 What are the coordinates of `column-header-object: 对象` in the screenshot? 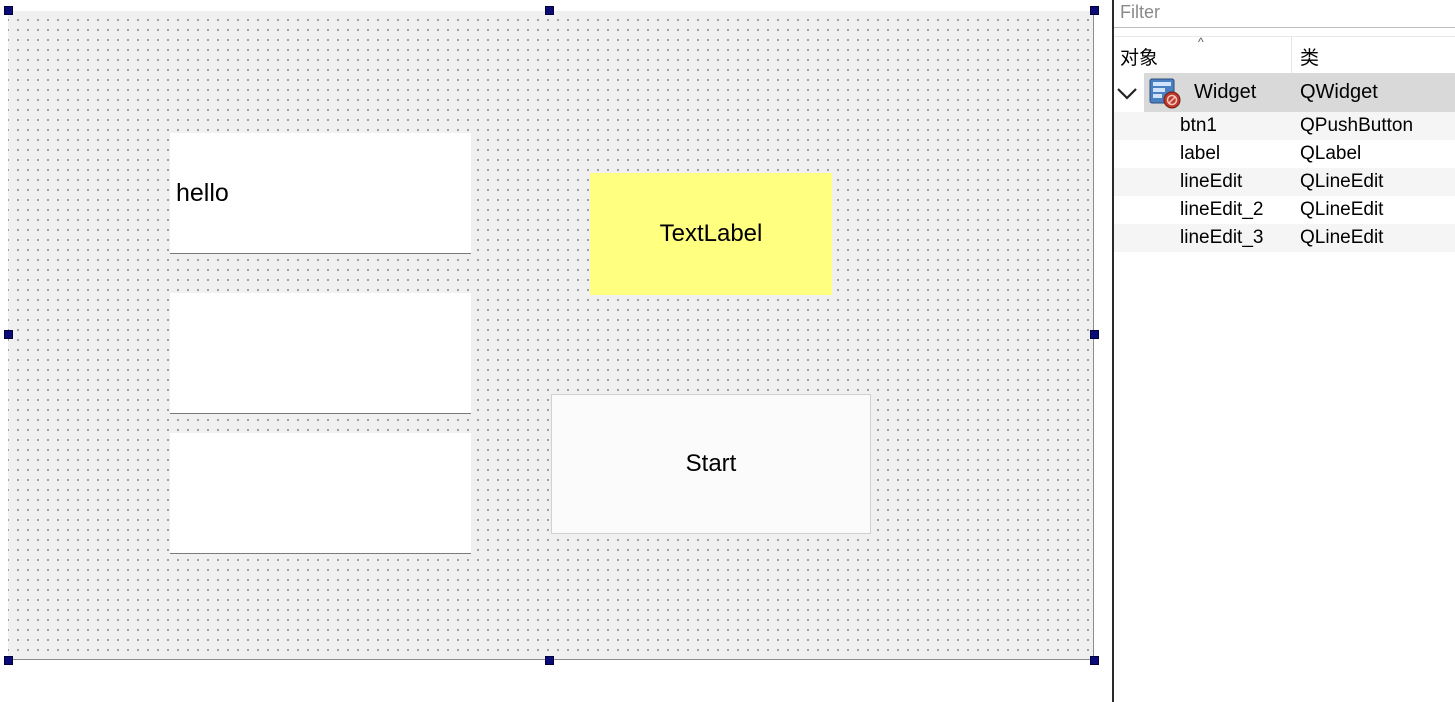 It's located at (1203, 56).